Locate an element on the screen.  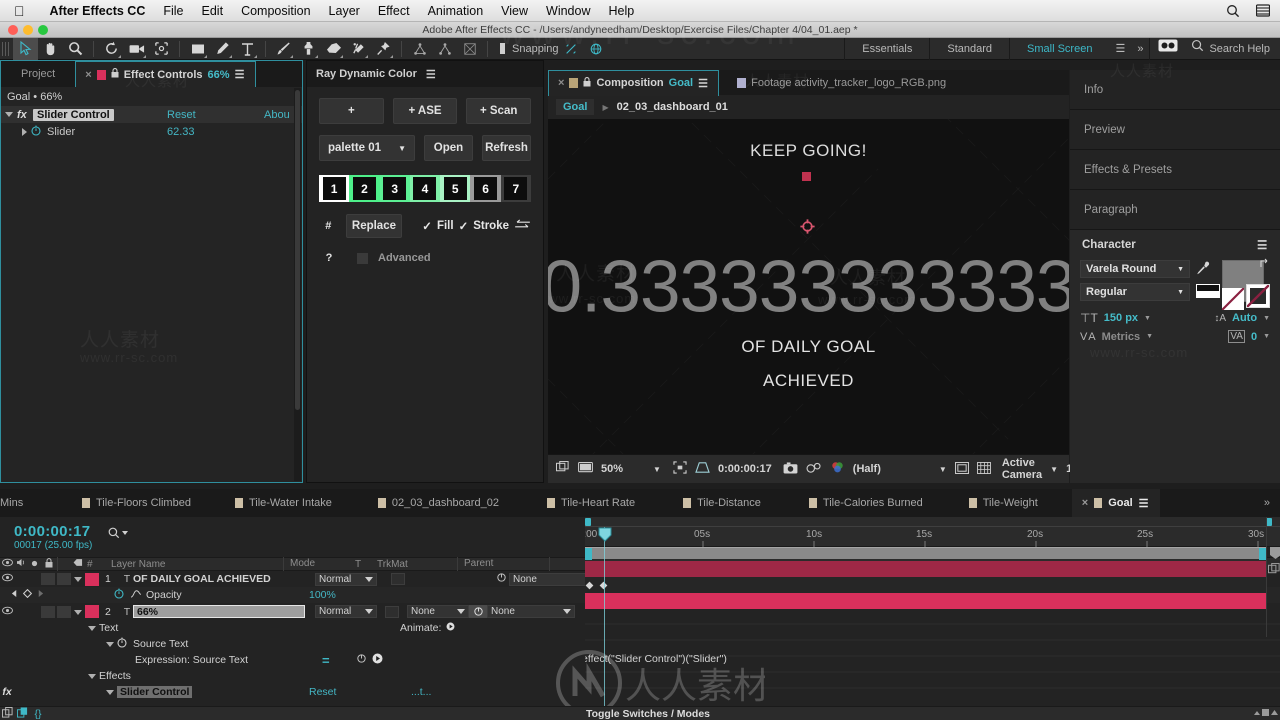
brush-tool-icon is located at coordinates (283, 49).